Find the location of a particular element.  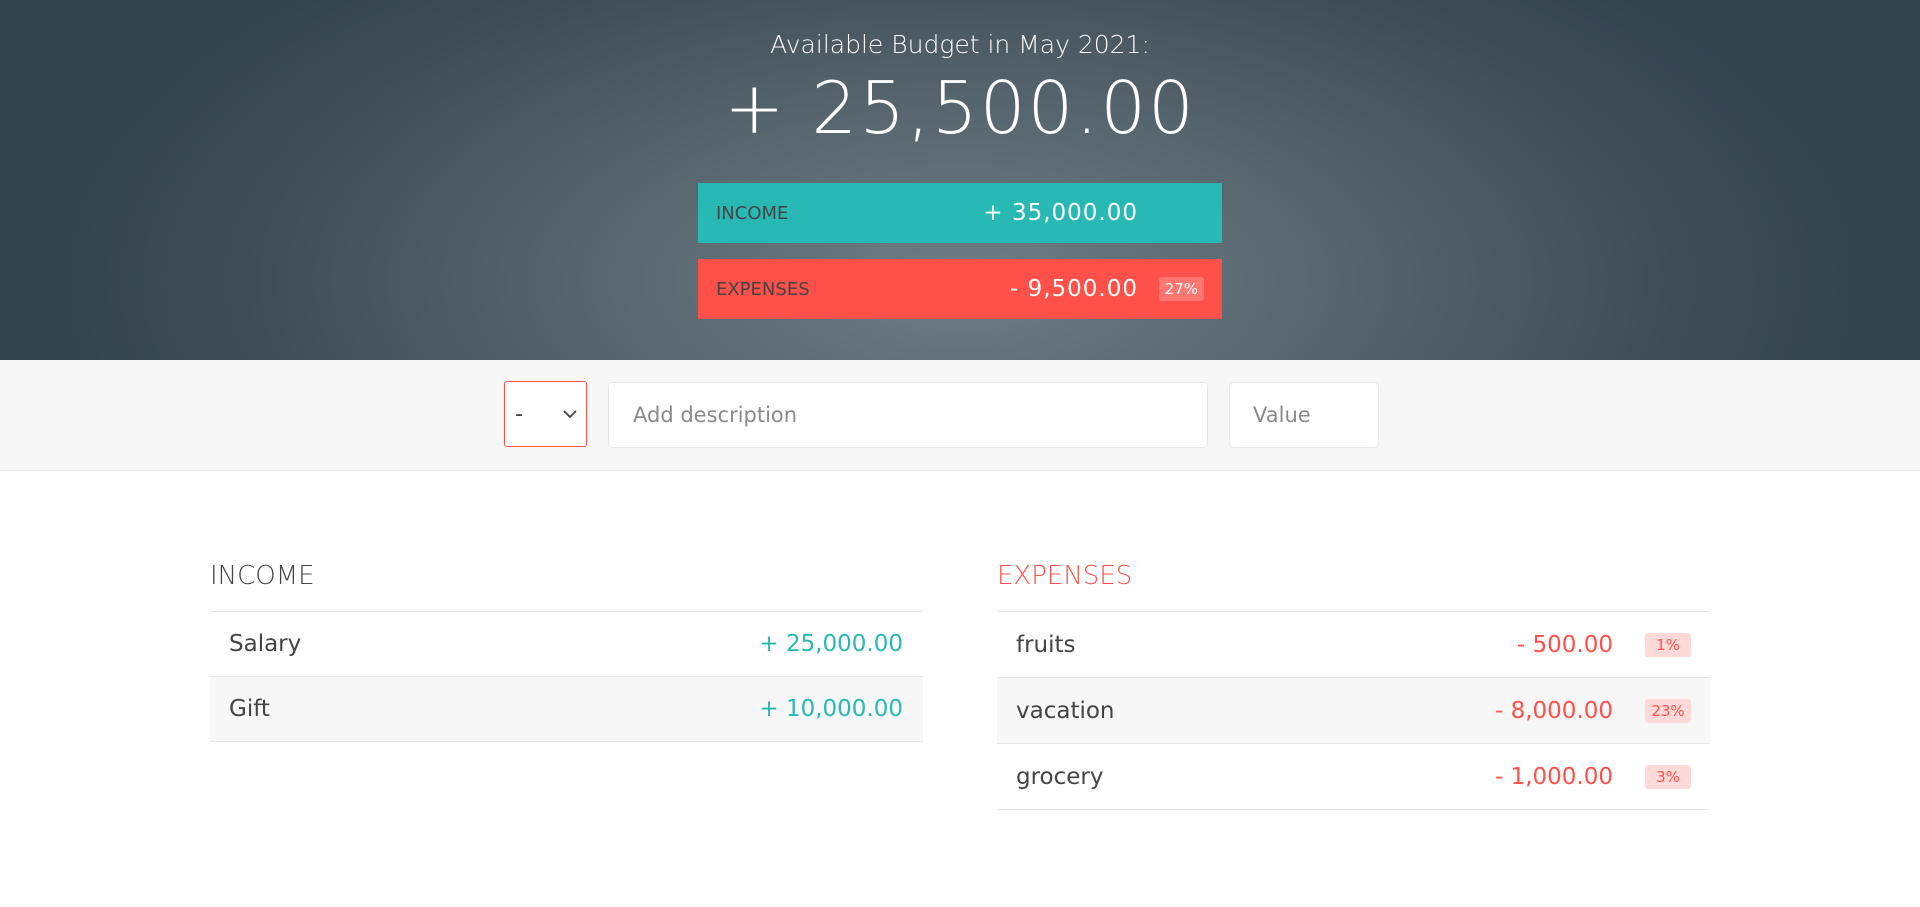

value-input is located at coordinates (1304, 415).